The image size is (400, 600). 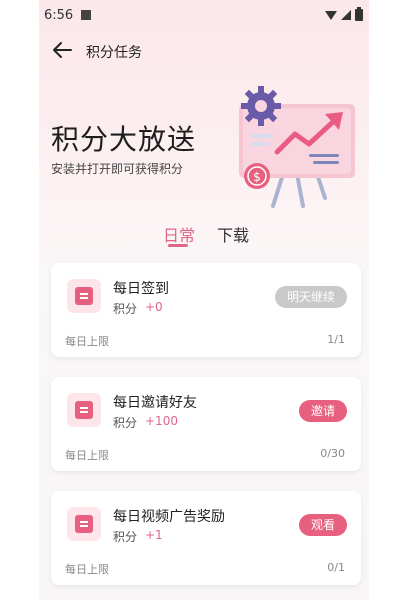 I want to click on daily-limit-value: 0/30, so click(x=332, y=453).